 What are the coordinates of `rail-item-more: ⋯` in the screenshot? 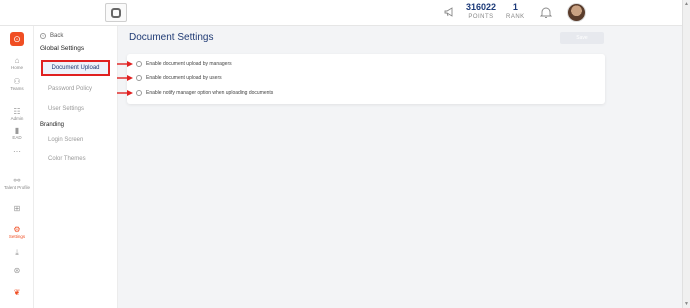 It's located at (17, 151).